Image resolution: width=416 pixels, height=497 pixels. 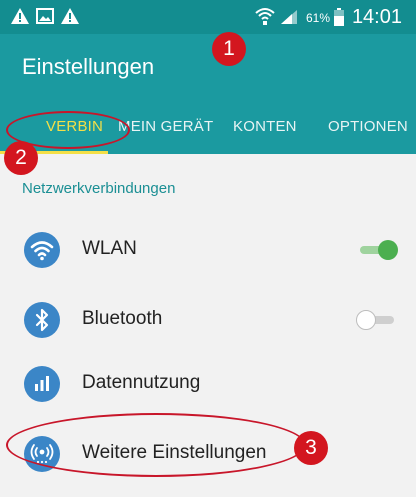 I want to click on list-item-label: WLAN, so click(x=109, y=248).